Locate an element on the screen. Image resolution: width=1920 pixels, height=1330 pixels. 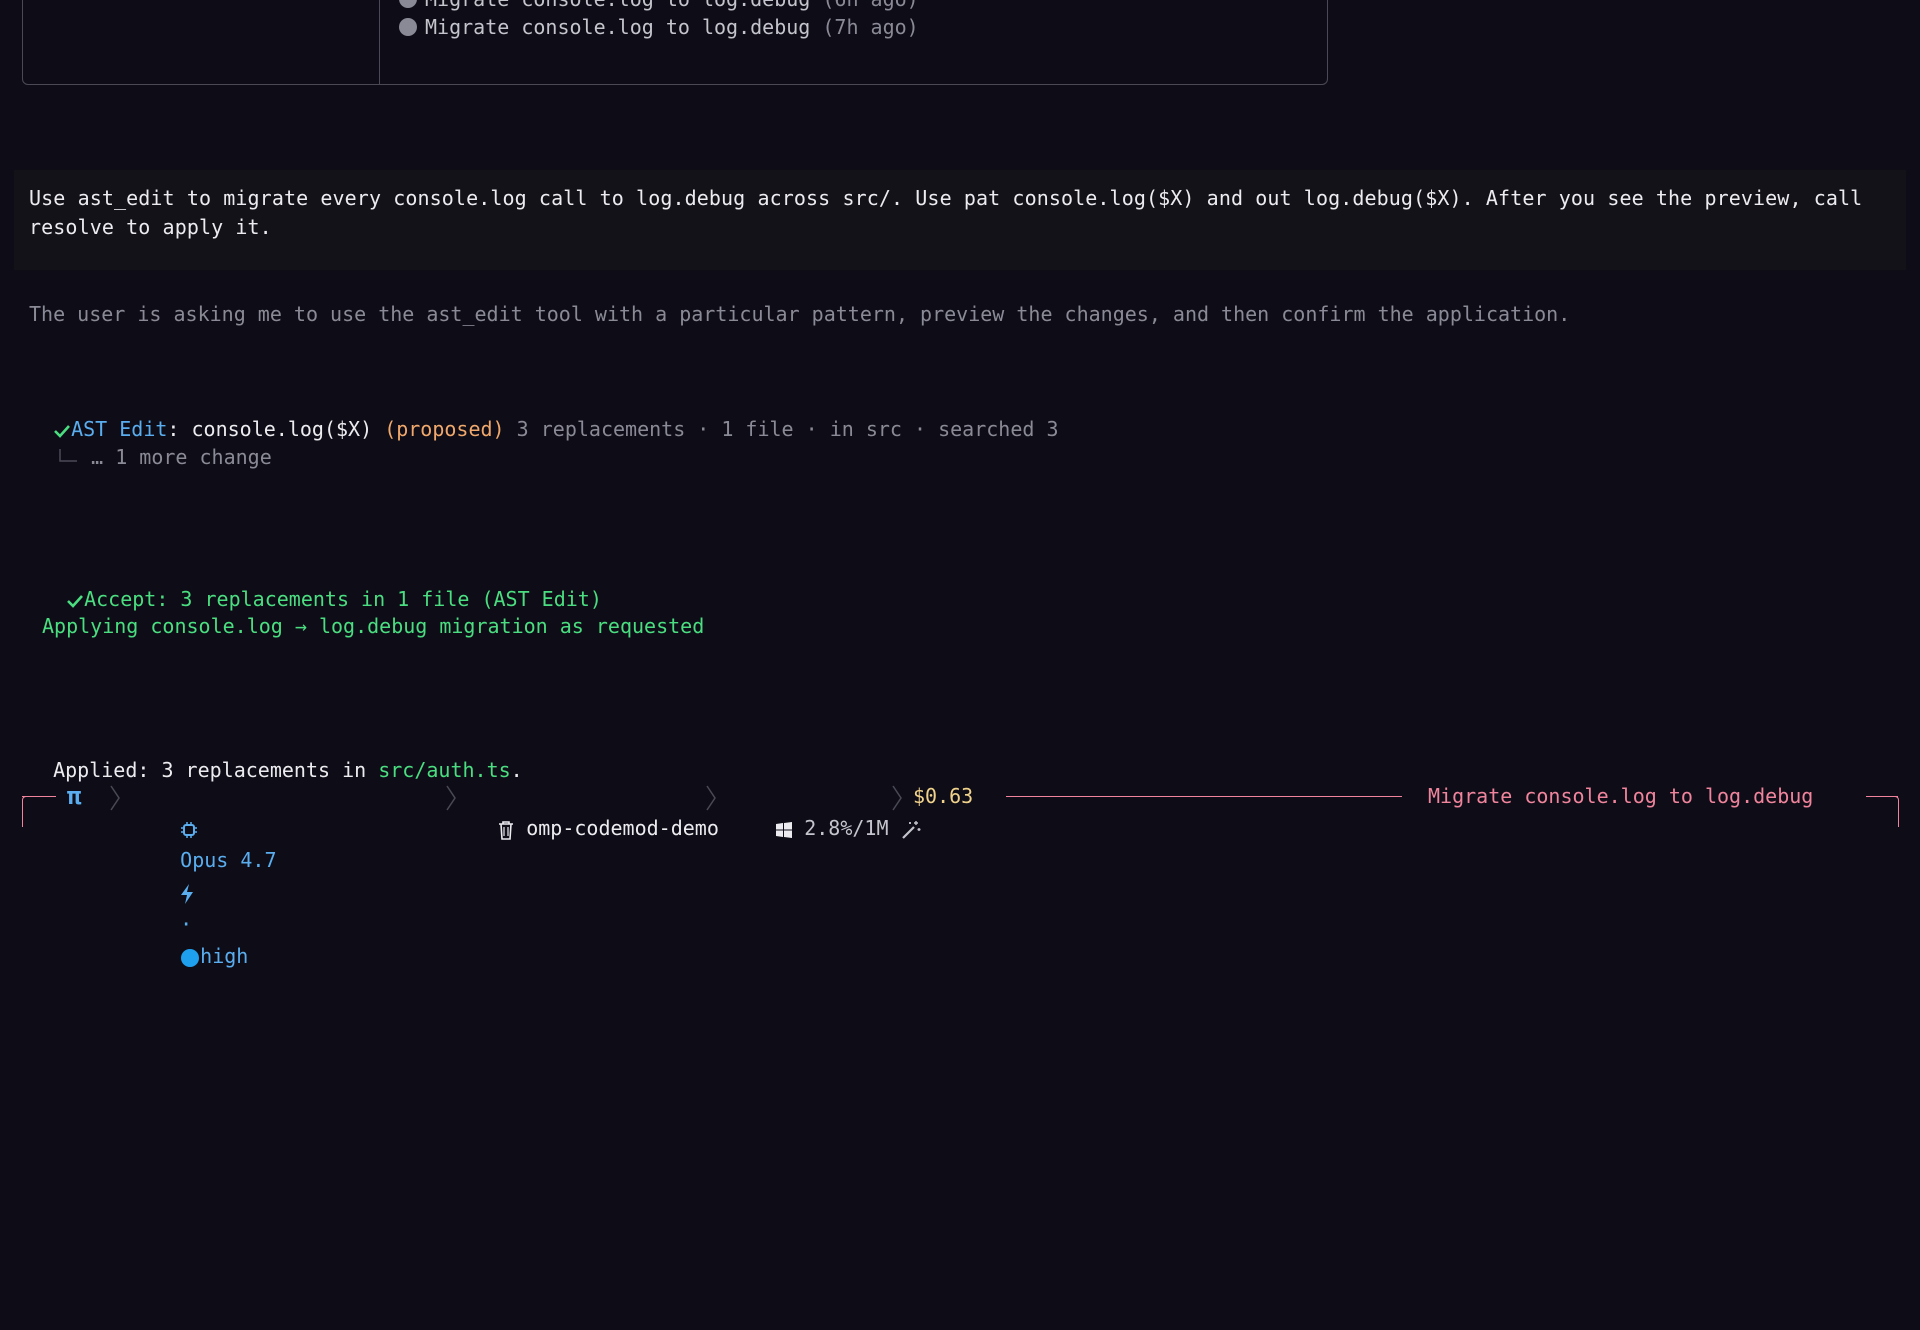
result-line: Applied: 3 replacements in src/auth.ts. is located at coordinates (288, 770).